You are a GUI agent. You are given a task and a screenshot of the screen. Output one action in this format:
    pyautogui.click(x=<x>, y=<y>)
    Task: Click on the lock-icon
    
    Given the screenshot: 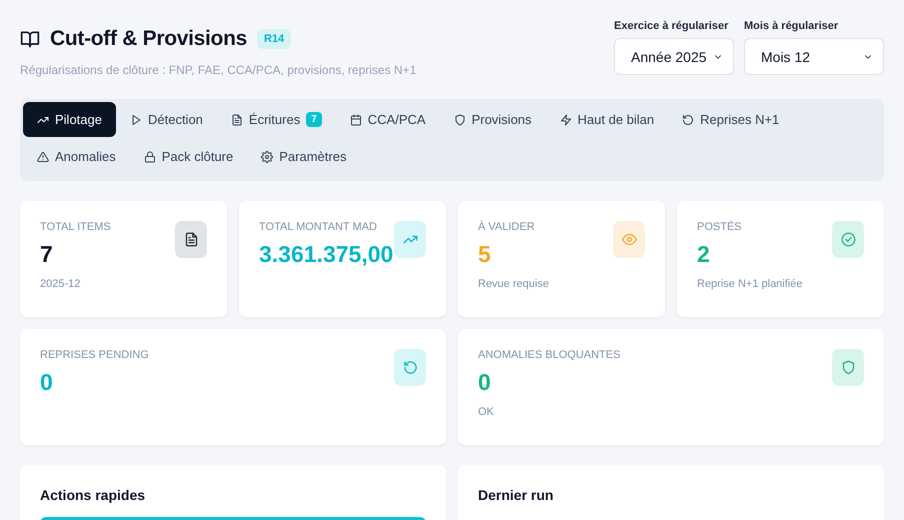 What is the action you would take?
    pyautogui.click(x=150, y=156)
    